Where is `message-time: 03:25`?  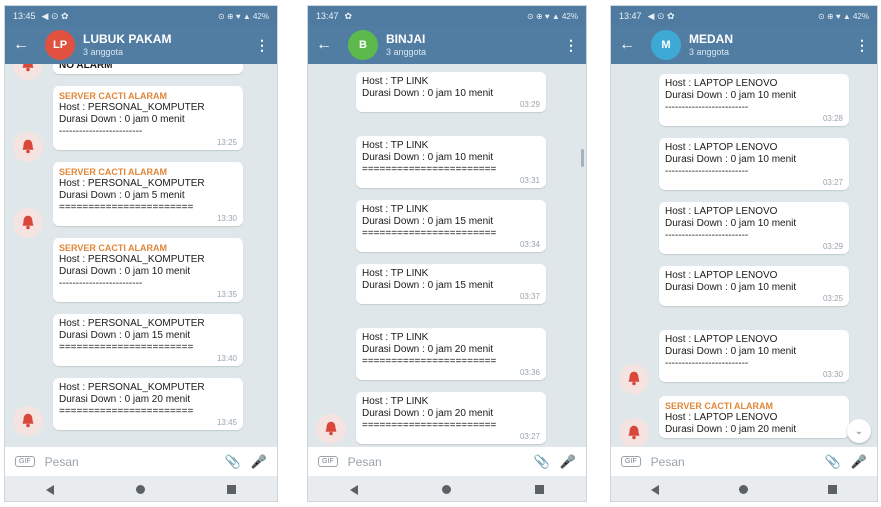
message-time: 03:25 is located at coordinates (832, 298).